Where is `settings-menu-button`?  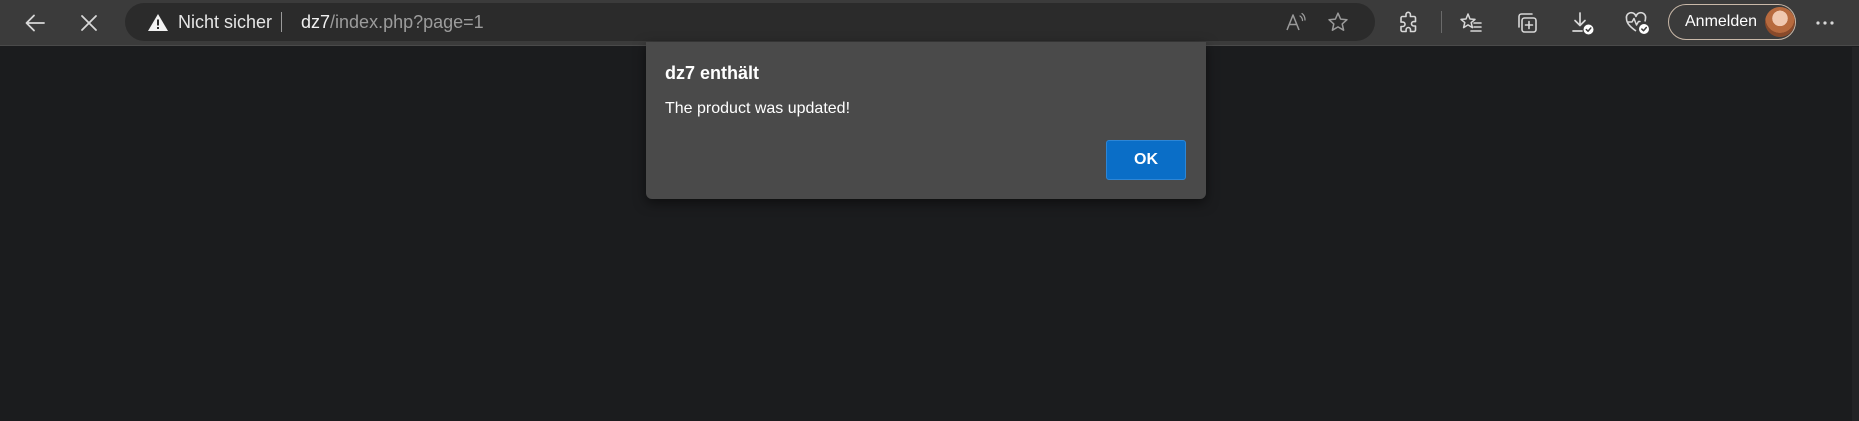 settings-menu-button is located at coordinates (1825, 23).